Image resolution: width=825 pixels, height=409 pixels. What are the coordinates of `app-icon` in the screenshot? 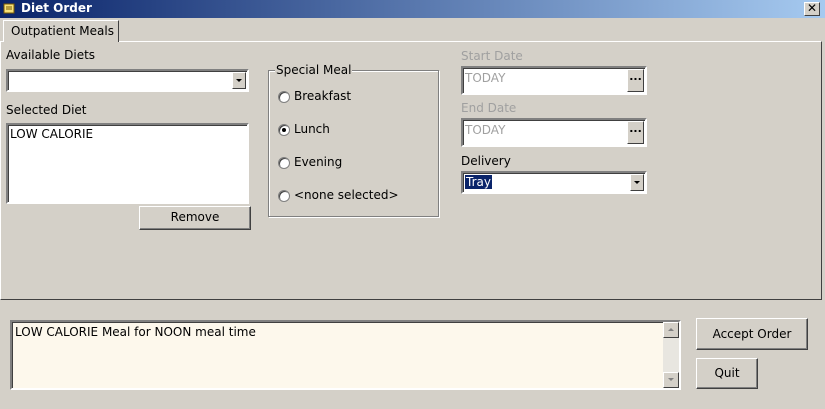 It's located at (9, 8).